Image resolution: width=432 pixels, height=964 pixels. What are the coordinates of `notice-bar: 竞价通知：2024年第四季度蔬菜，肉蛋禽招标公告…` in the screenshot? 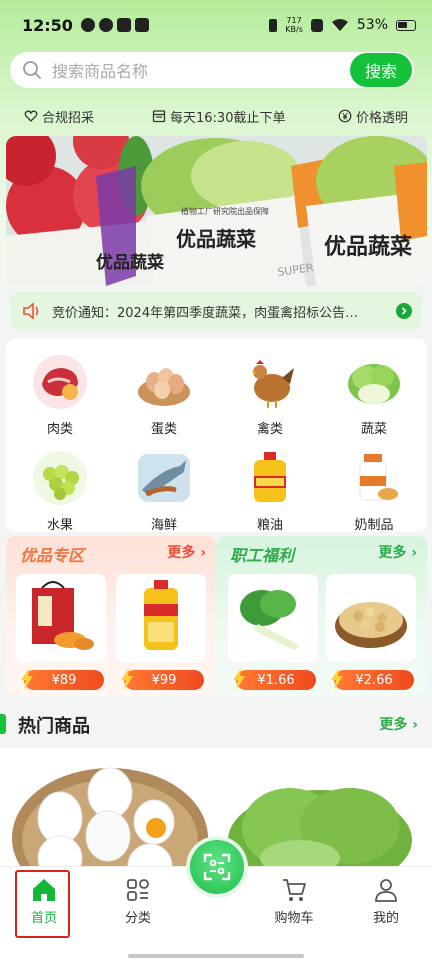 It's located at (216, 311).